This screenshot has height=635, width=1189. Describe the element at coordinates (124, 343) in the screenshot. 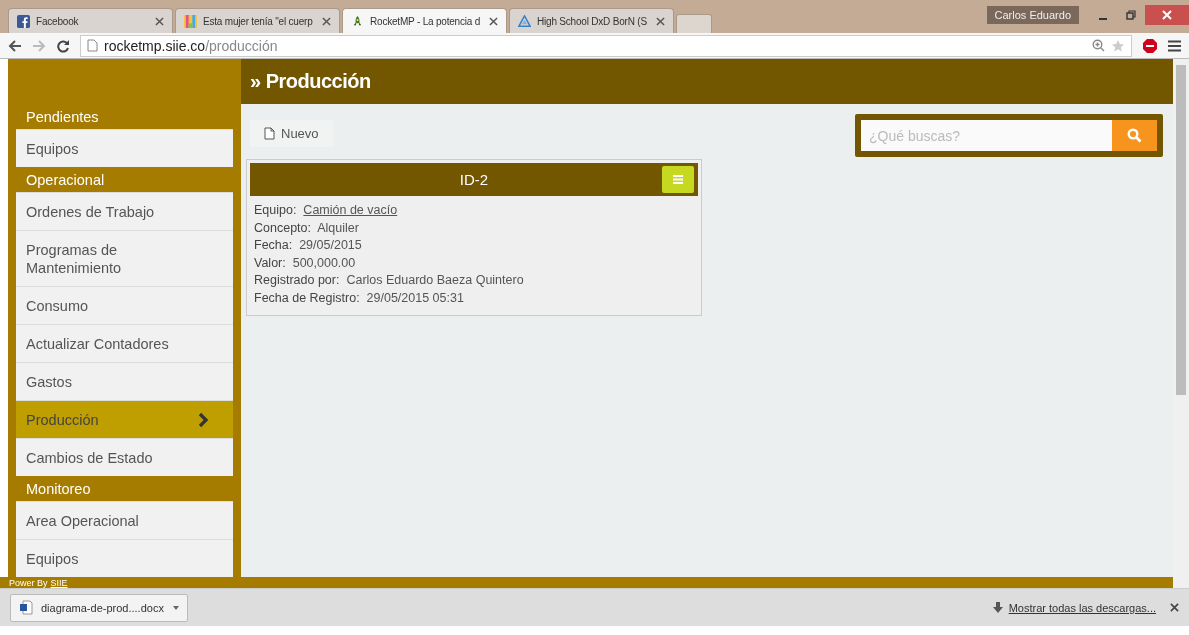

I see `sidebar-item: Actualizar Contadores` at that location.